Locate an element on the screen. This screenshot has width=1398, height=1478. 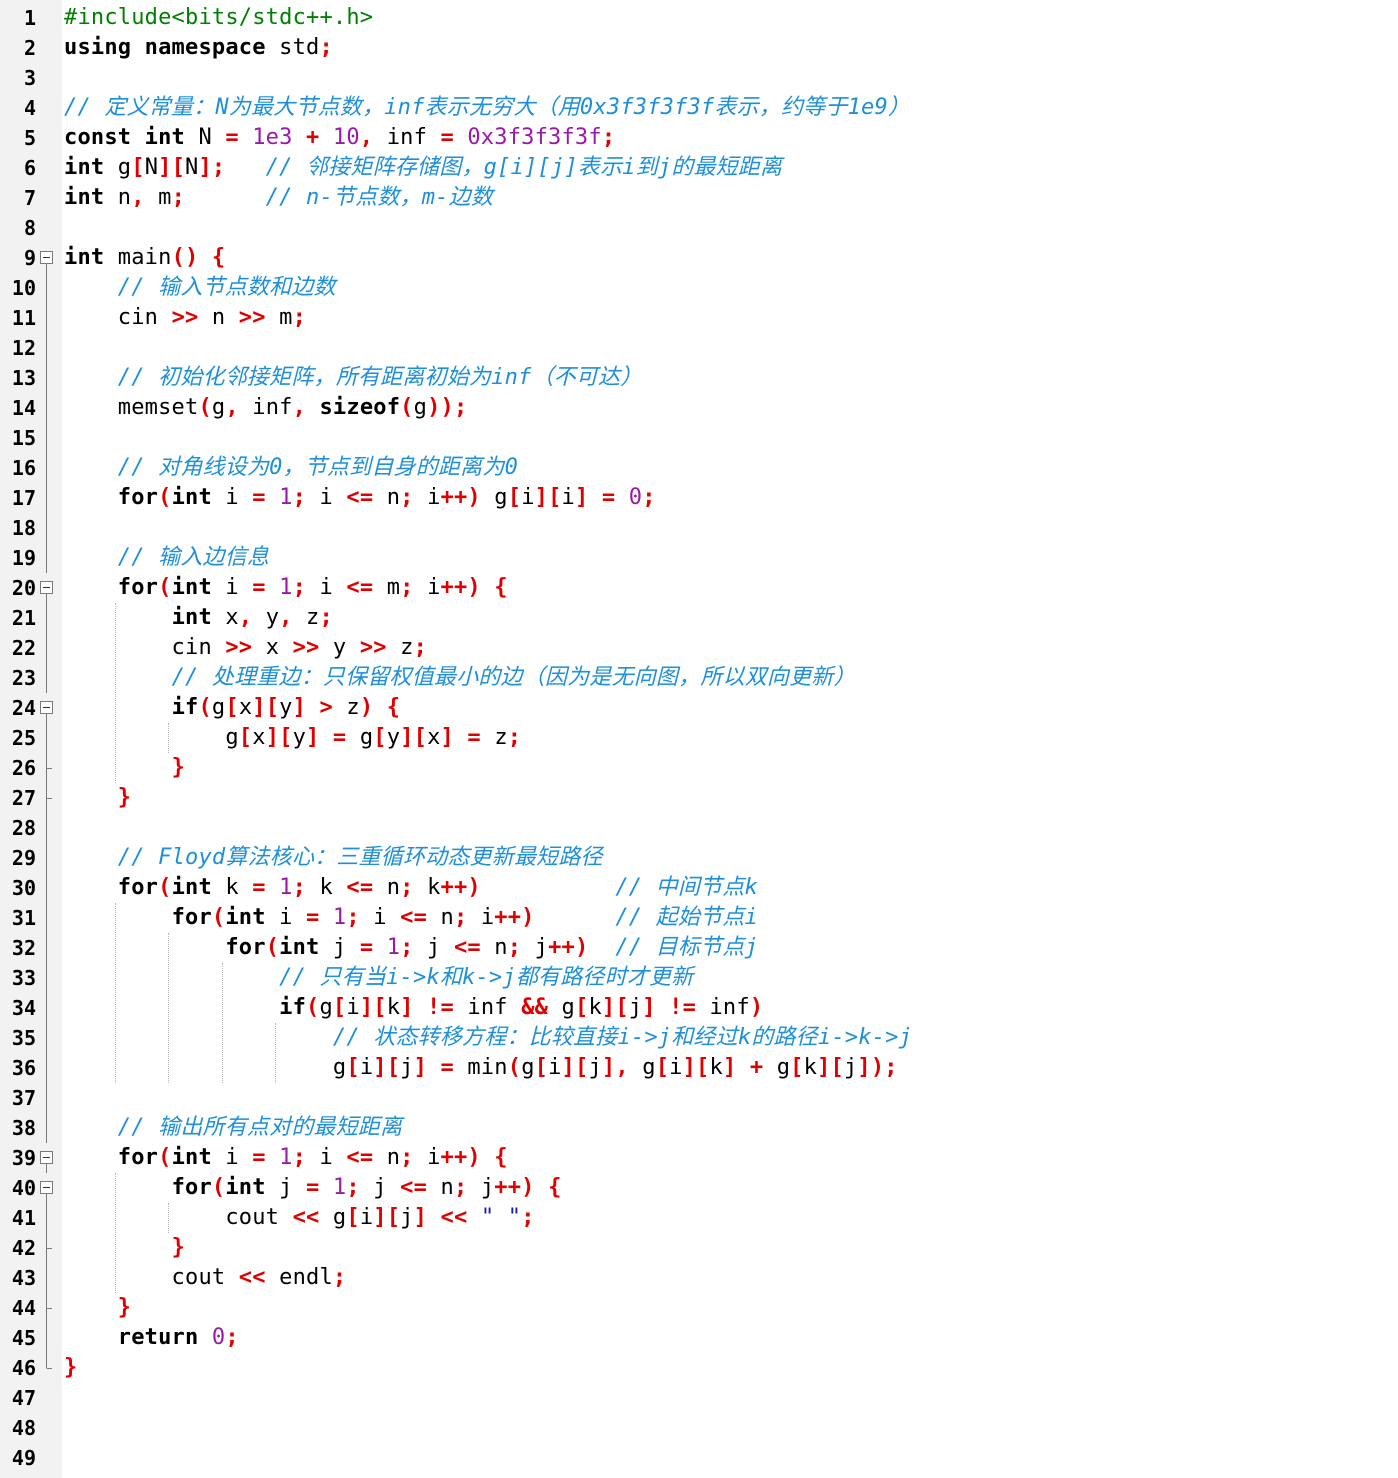
code-line: 44 } is located at coordinates (699, 1308).